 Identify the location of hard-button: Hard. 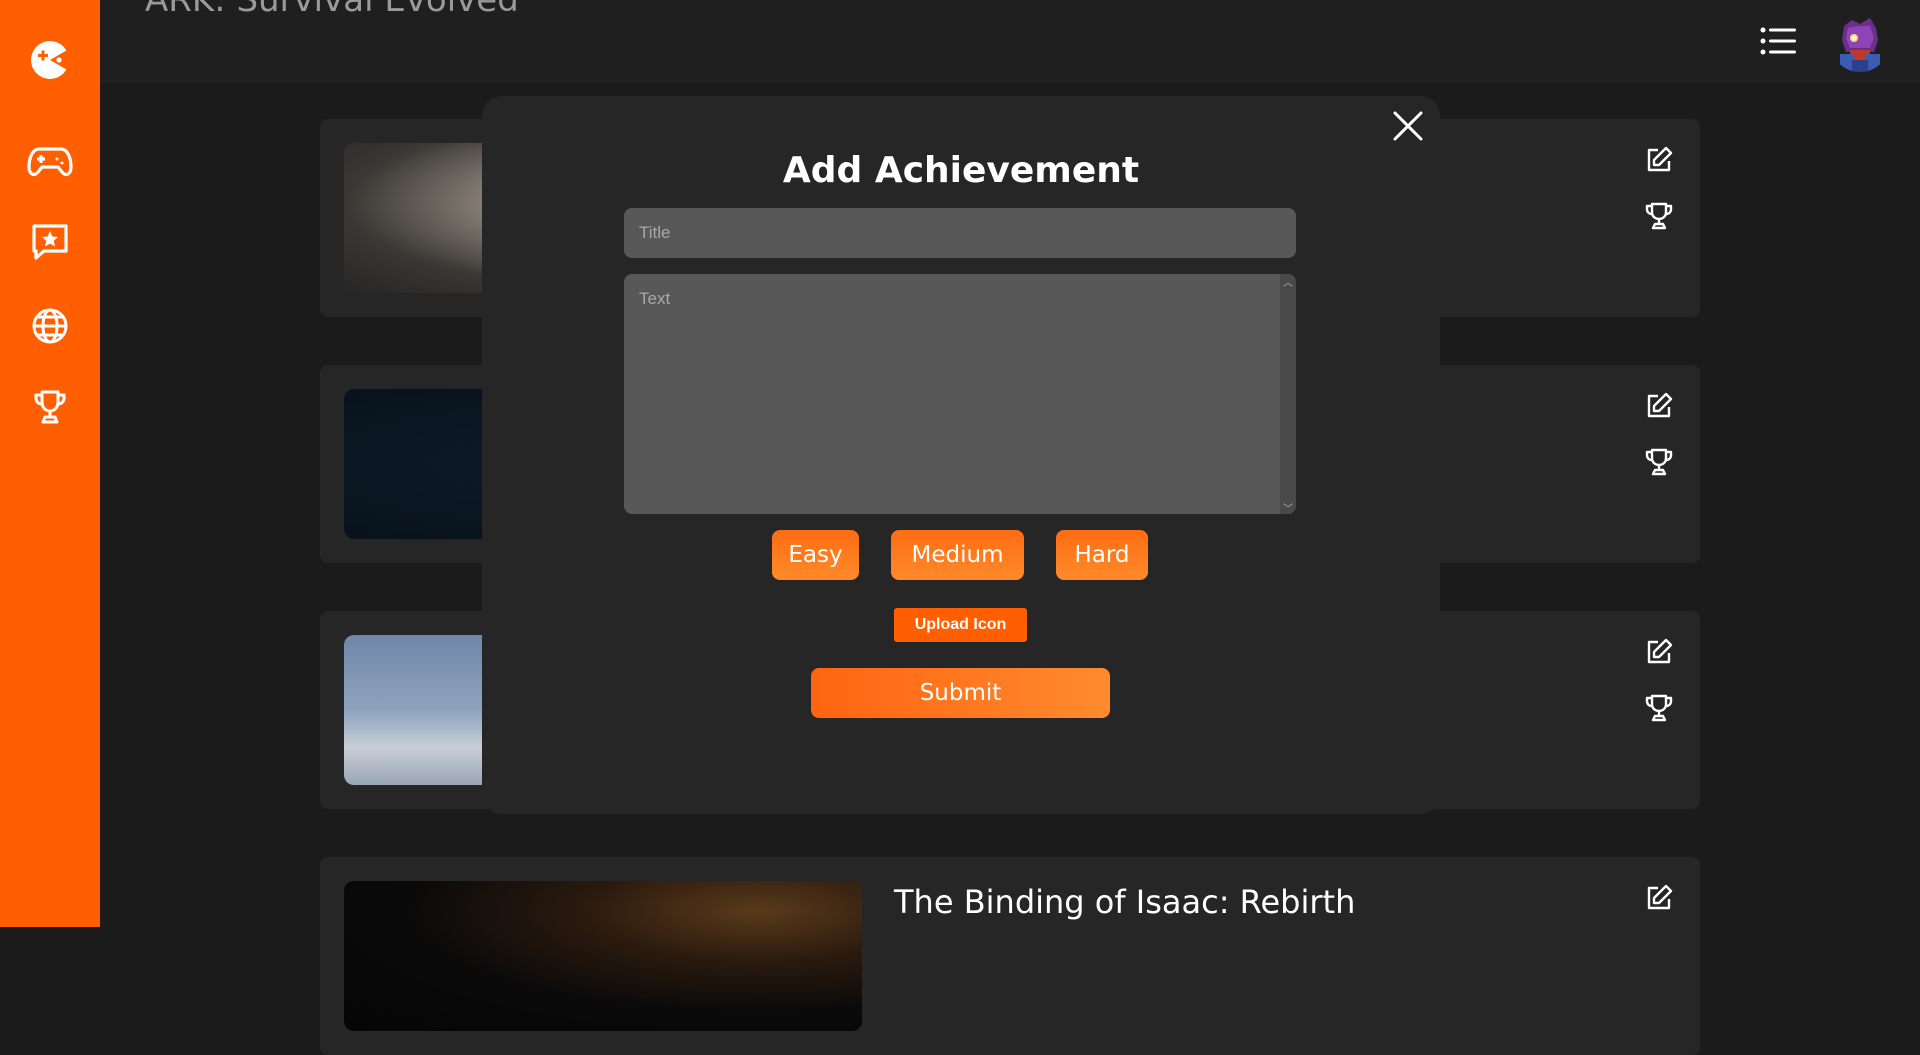
(1102, 555).